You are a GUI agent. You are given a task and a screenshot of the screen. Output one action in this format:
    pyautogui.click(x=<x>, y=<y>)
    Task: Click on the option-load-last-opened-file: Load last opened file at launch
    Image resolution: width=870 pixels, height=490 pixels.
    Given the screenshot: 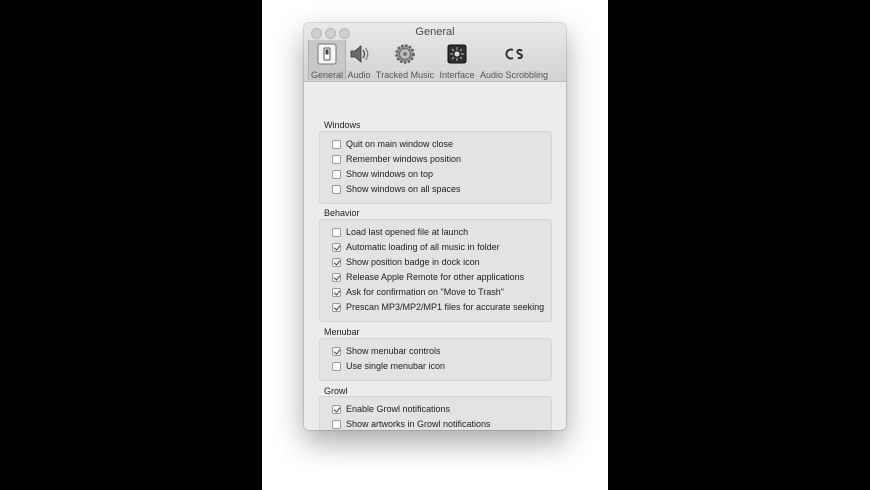 What is the action you would take?
    pyautogui.click(x=400, y=232)
    